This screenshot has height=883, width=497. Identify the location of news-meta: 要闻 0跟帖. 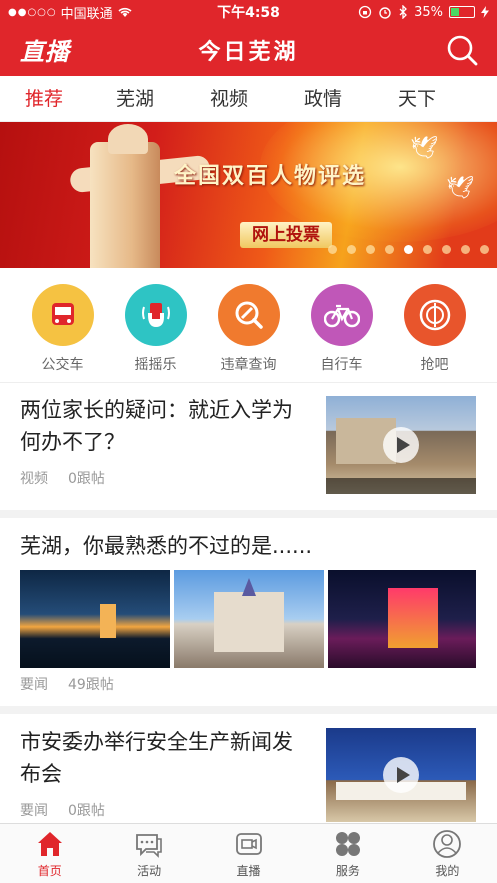
(62, 810).